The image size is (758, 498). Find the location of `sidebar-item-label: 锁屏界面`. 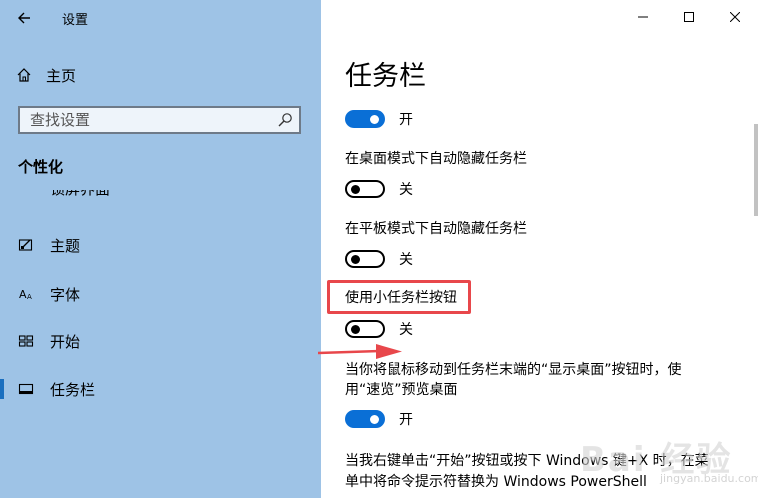

sidebar-item-label: 锁屏界面 is located at coordinates (80, 194).